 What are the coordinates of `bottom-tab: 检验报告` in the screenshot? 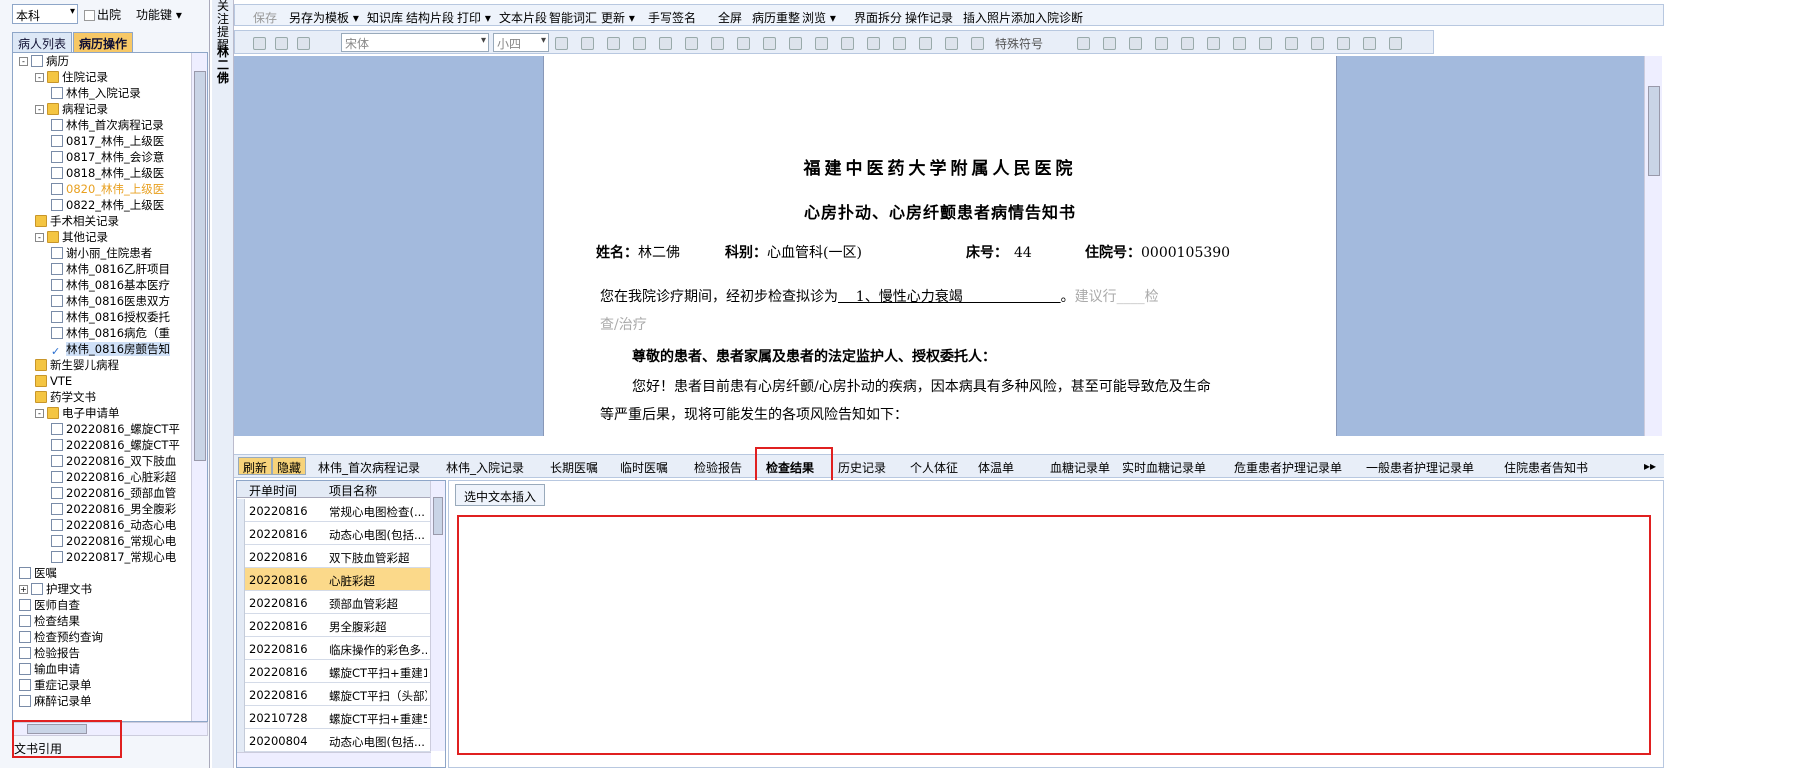 It's located at (718, 467).